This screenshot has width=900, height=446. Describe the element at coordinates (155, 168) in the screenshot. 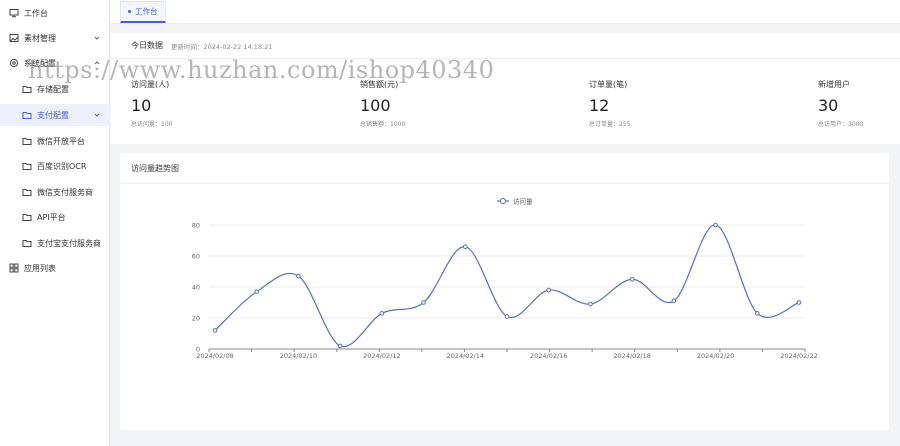

I see `visit-trend-title: 访问量趋势图` at that location.